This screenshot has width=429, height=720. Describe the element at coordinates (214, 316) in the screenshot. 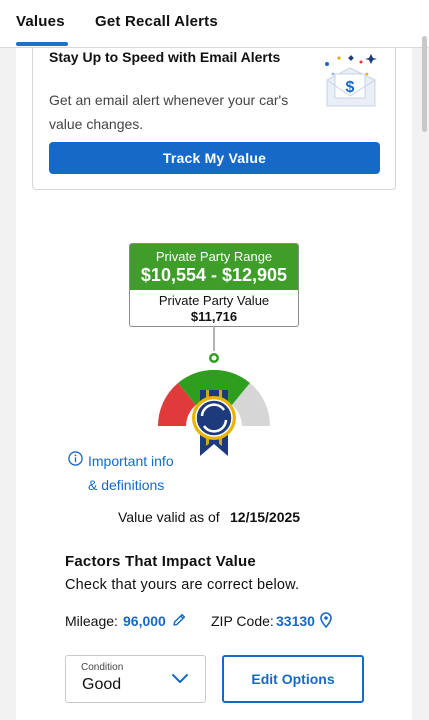

I see `private-party-value: $11,716` at that location.